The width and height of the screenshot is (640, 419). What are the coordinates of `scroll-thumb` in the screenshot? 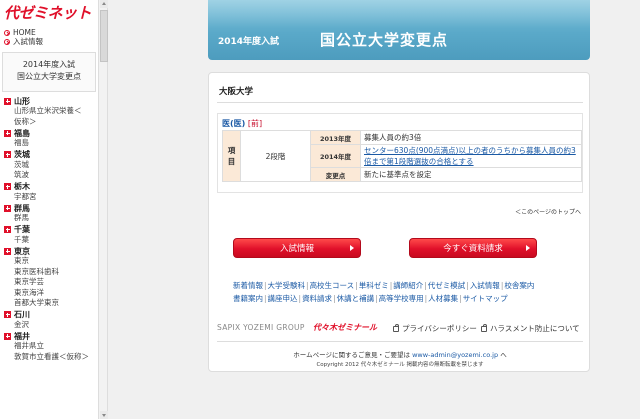 It's located at (104, 36).